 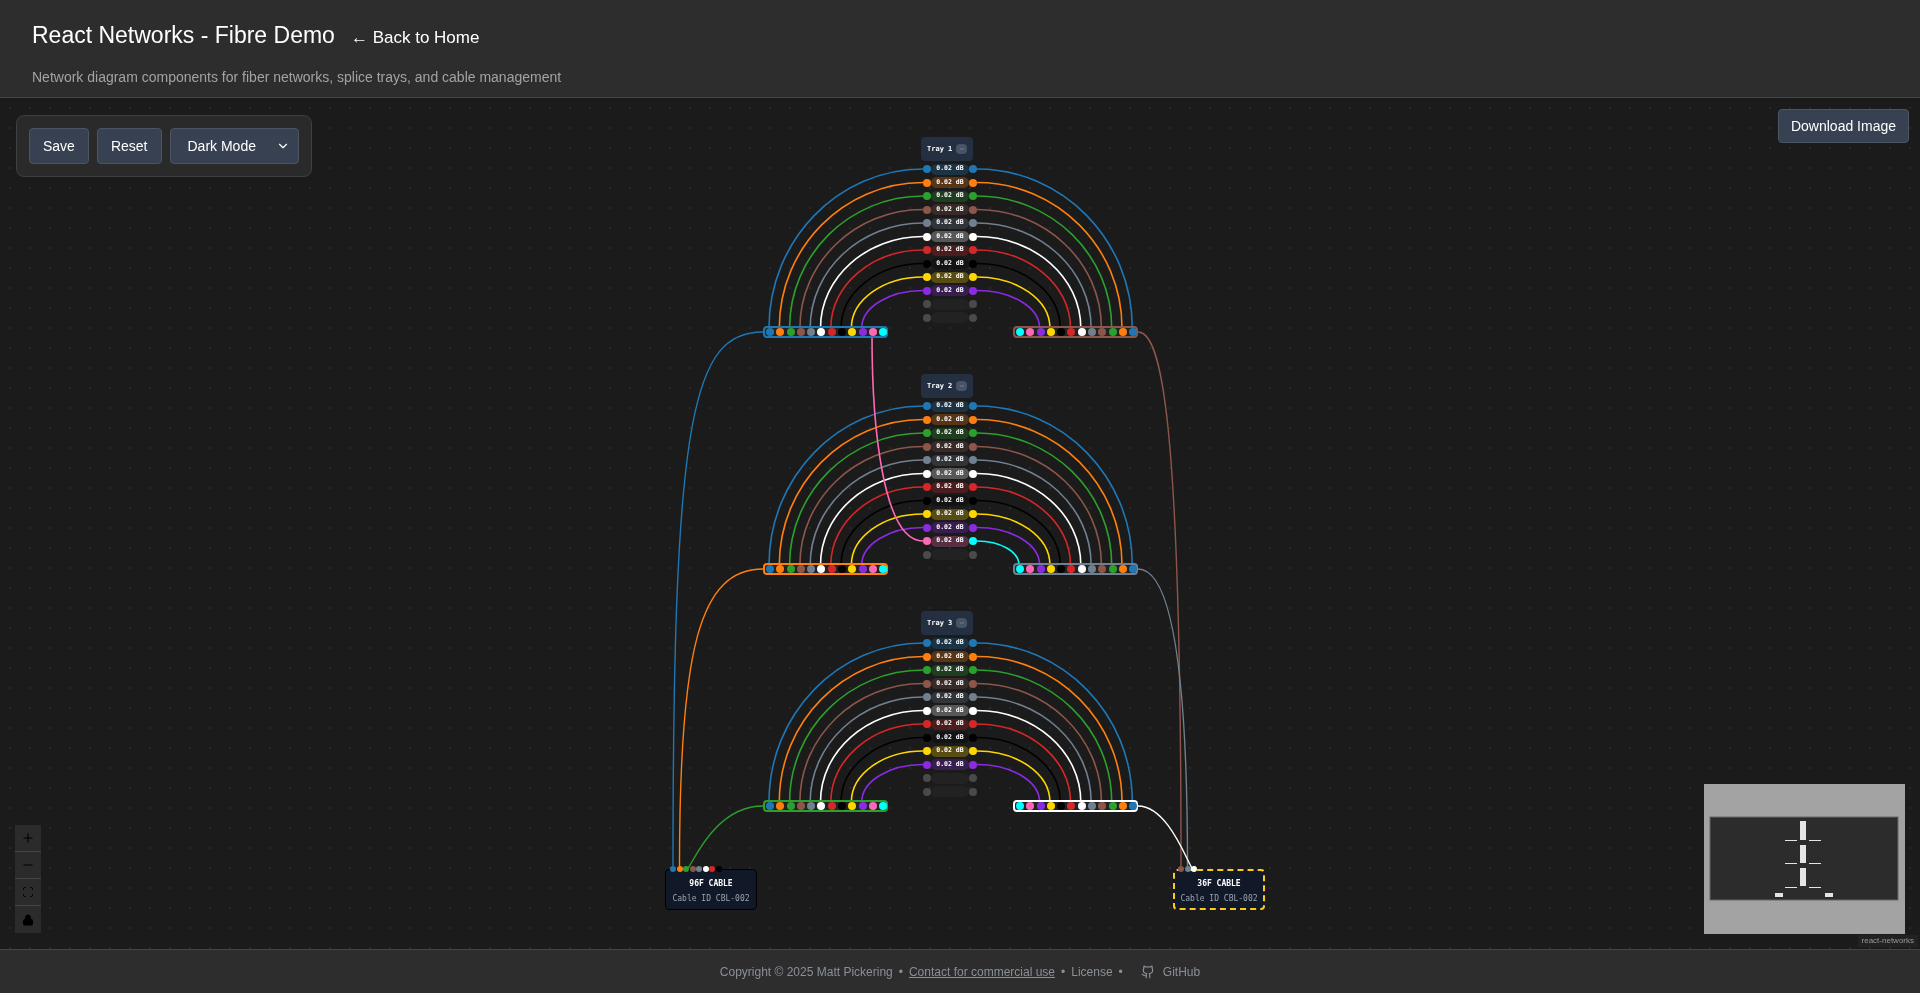 What do you see at coordinates (711, 884) in the screenshot?
I see `cable-title: 96F CABLE` at bounding box center [711, 884].